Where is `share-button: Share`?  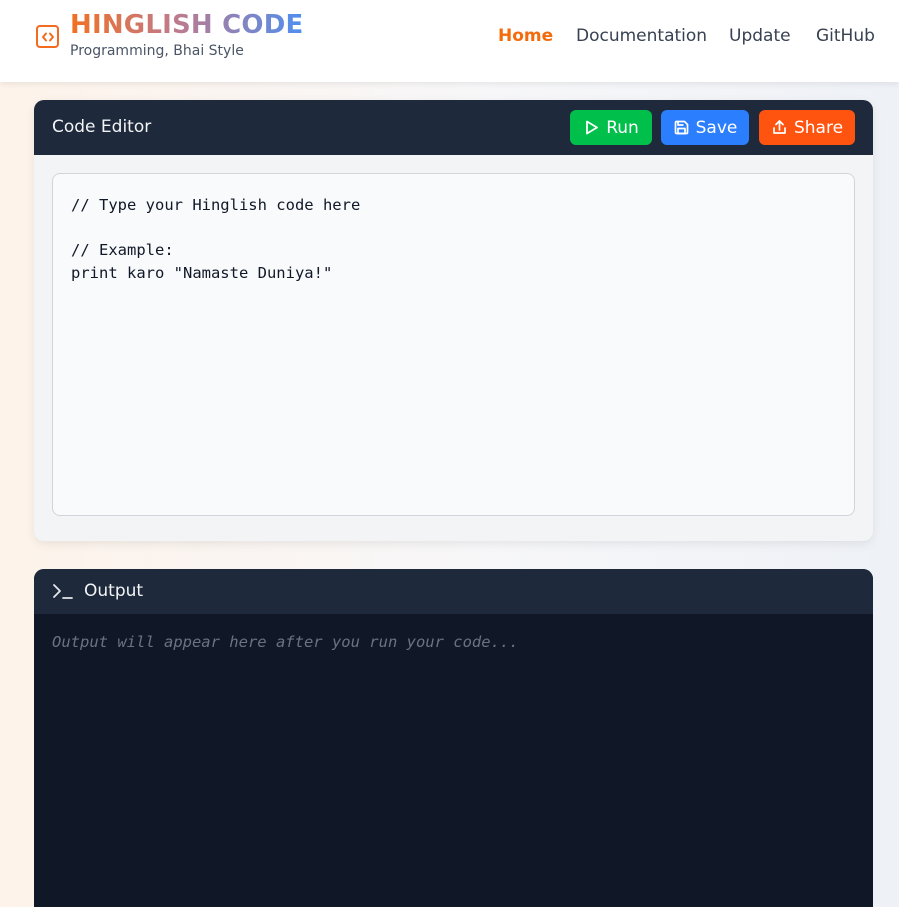
share-button: Share is located at coordinates (807, 127).